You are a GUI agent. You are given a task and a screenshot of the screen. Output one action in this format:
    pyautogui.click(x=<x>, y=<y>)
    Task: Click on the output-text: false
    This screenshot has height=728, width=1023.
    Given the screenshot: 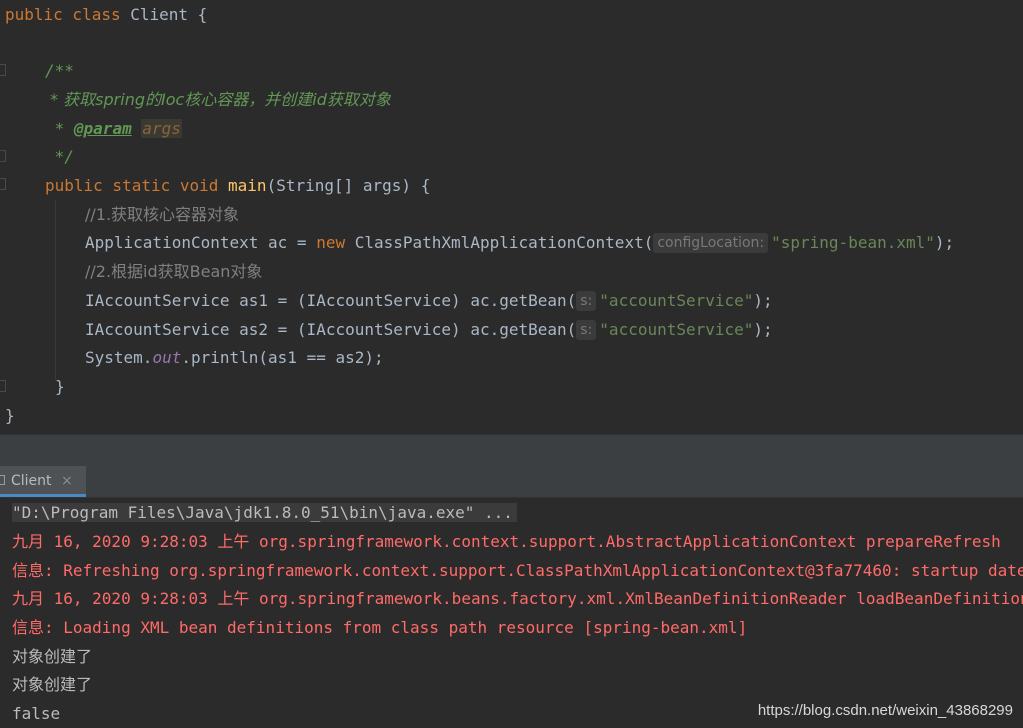 What is the action you would take?
    pyautogui.click(x=36, y=713)
    